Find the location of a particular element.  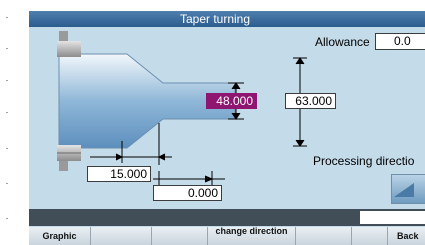

softkey-bar: Graphic change direction Back is located at coordinates (227, 236).